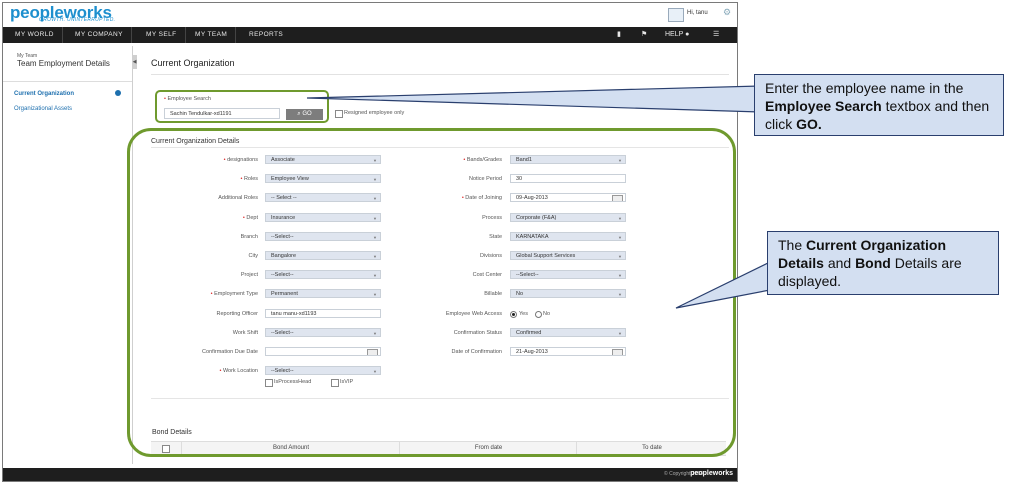 This screenshot has width=1018, height=483. Describe the element at coordinates (533, 99) in the screenshot. I see `search-callout-pointer` at that location.